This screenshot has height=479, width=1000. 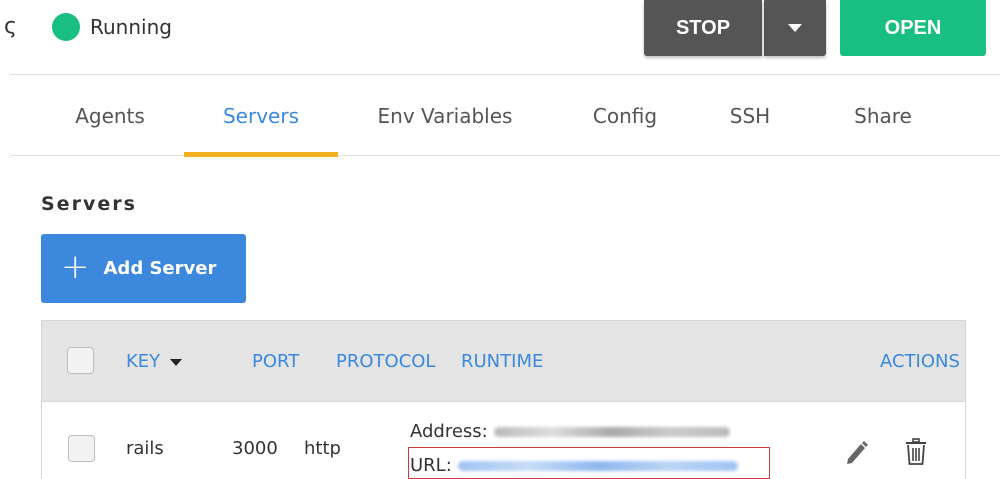 I want to click on server-port: 3000, so click(x=255, y=448).